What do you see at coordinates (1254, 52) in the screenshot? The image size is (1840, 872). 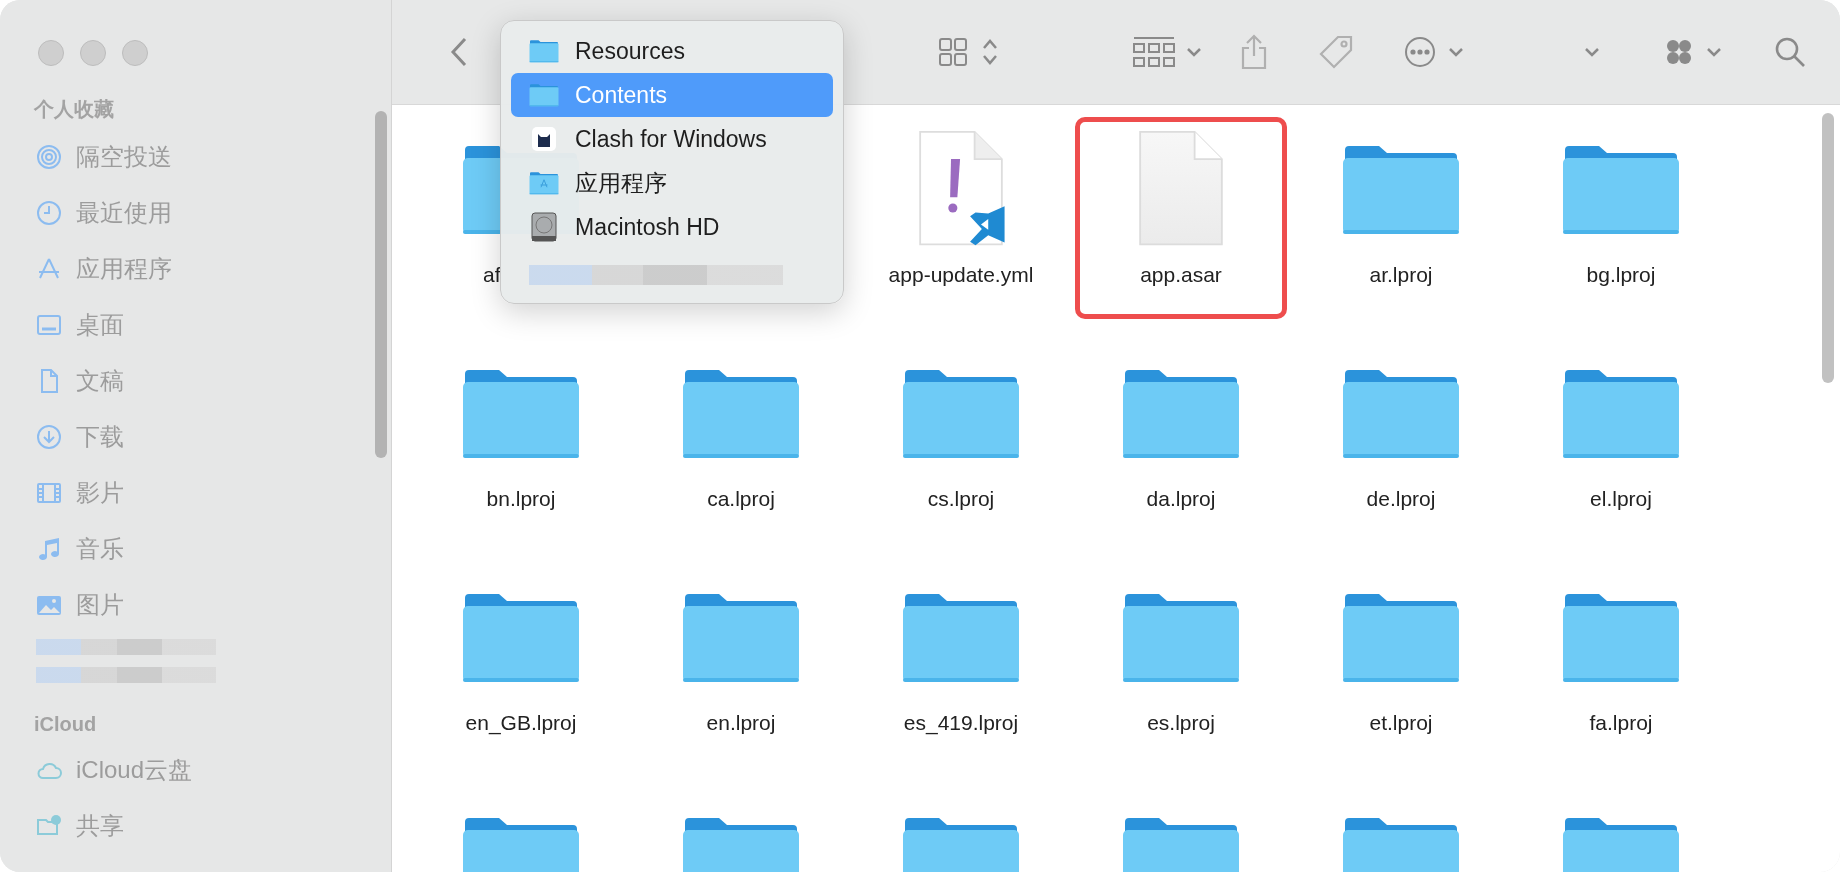 I see `share-icon` at bounding box center [1254, 52].